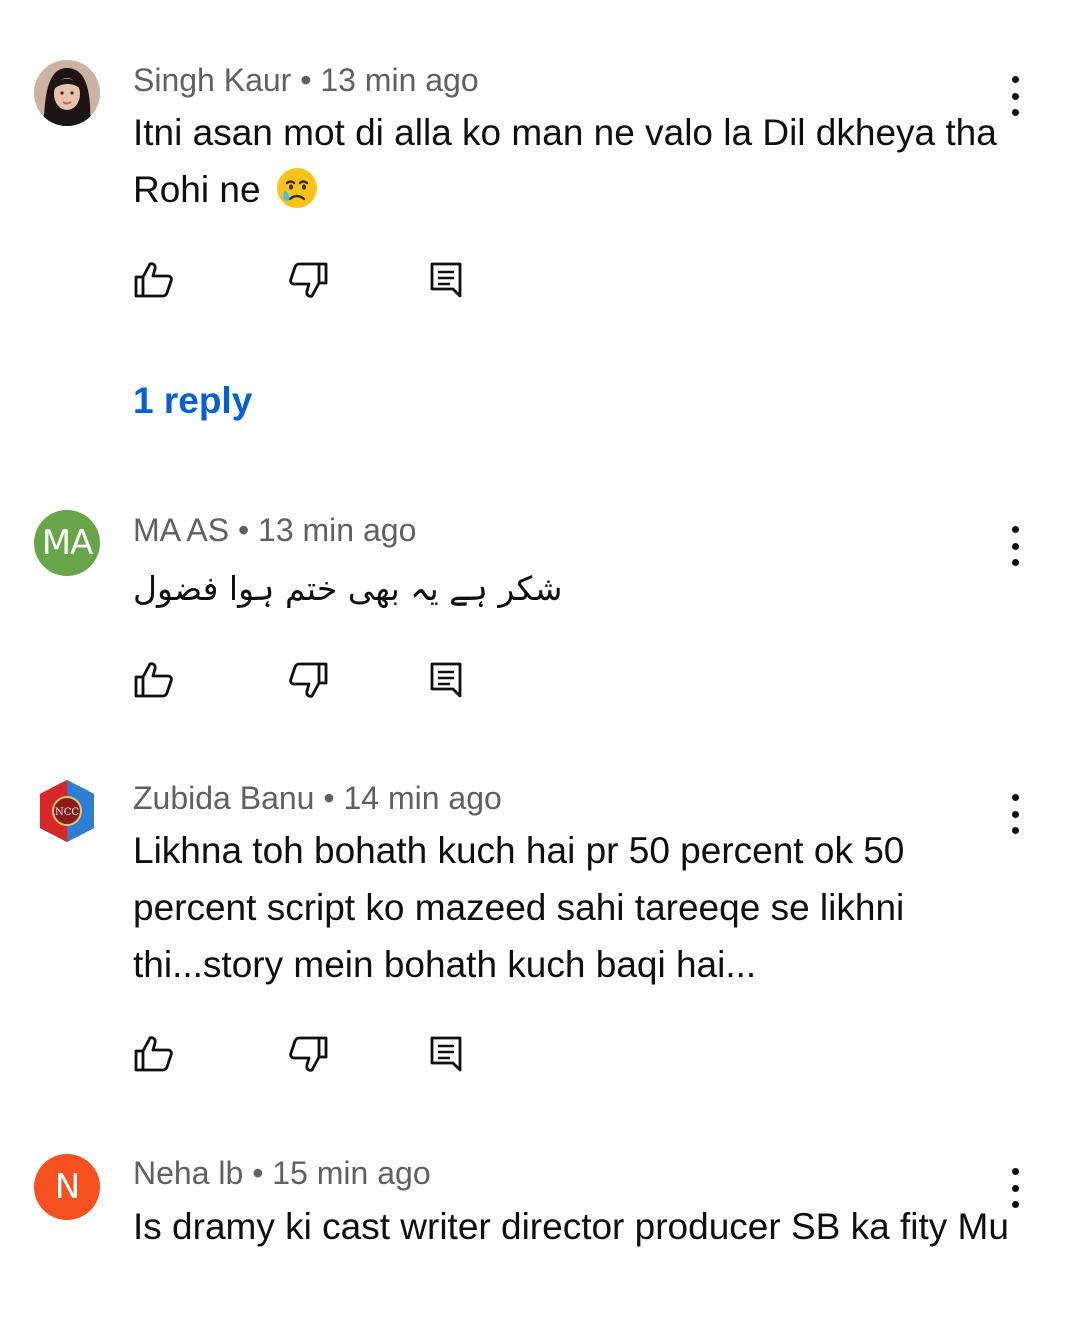 The width and height of the screenshot is (1080, 1322). I want to click on comment-meta: Neha lb • 15 min ago, so click(282, 1173).